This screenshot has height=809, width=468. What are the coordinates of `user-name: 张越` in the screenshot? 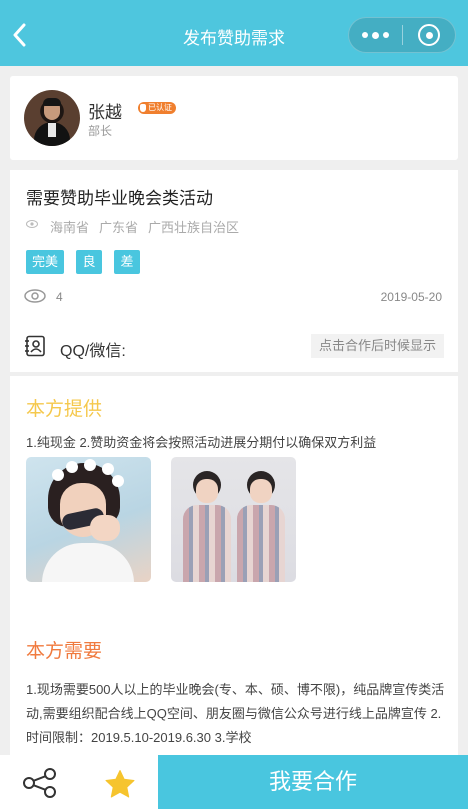 It's located at (105, 112).